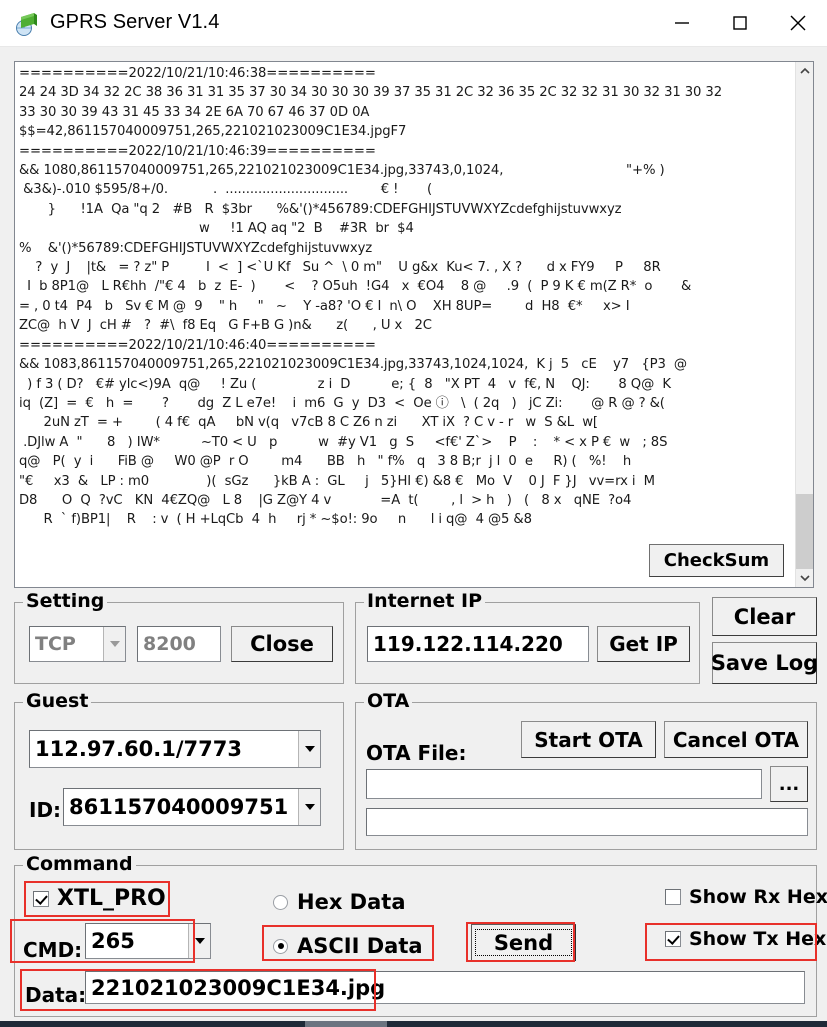 The height and width of the screenshot is (1027, 827). Describe the element at coordinates (111, 898) in the screenshot. I see `xtl-pro-label: XTL_PRO` at that location.